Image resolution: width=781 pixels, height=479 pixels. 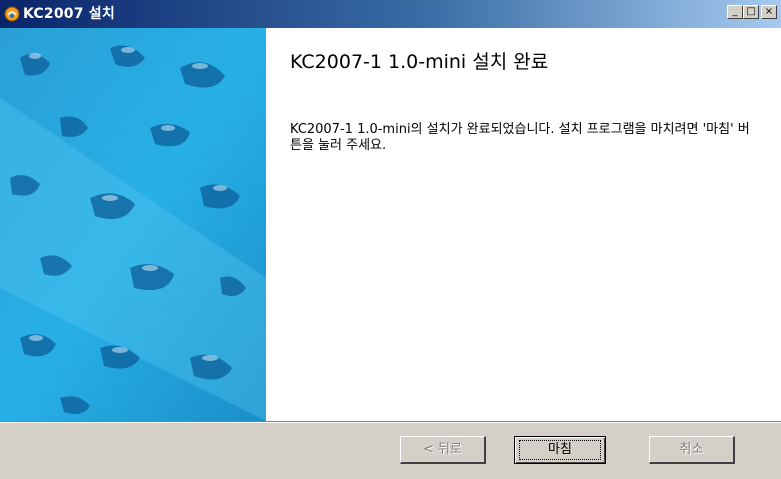 I want to click on minimize-button: _, so click(x=735, y=12).